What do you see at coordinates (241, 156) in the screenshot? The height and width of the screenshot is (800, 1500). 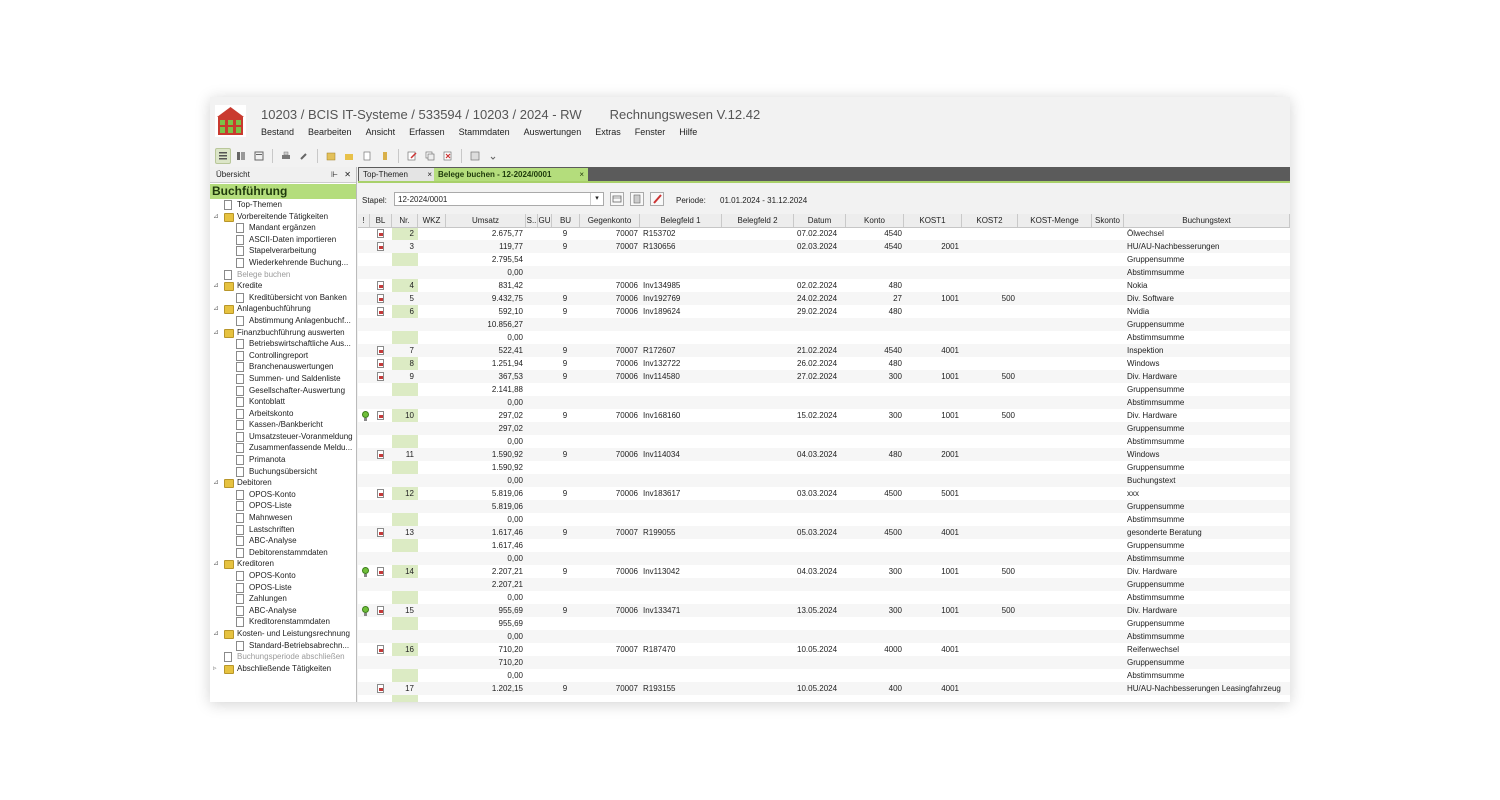 I see `grid-view-icon` at bounding box center [241, 156].